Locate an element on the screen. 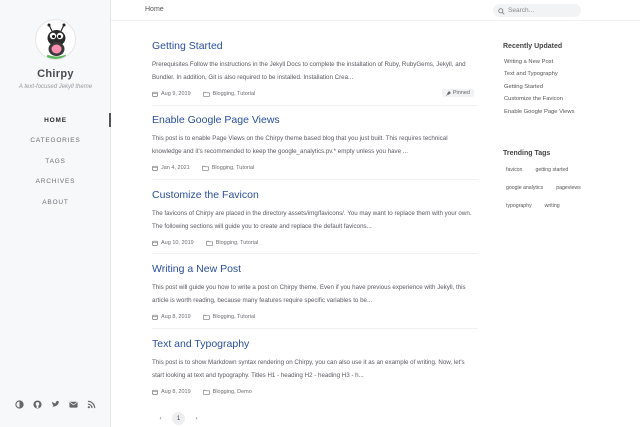 The height and width of the screenshot is (427, 640). pagination-page-1: 1 is located at coordinates (178, 418).